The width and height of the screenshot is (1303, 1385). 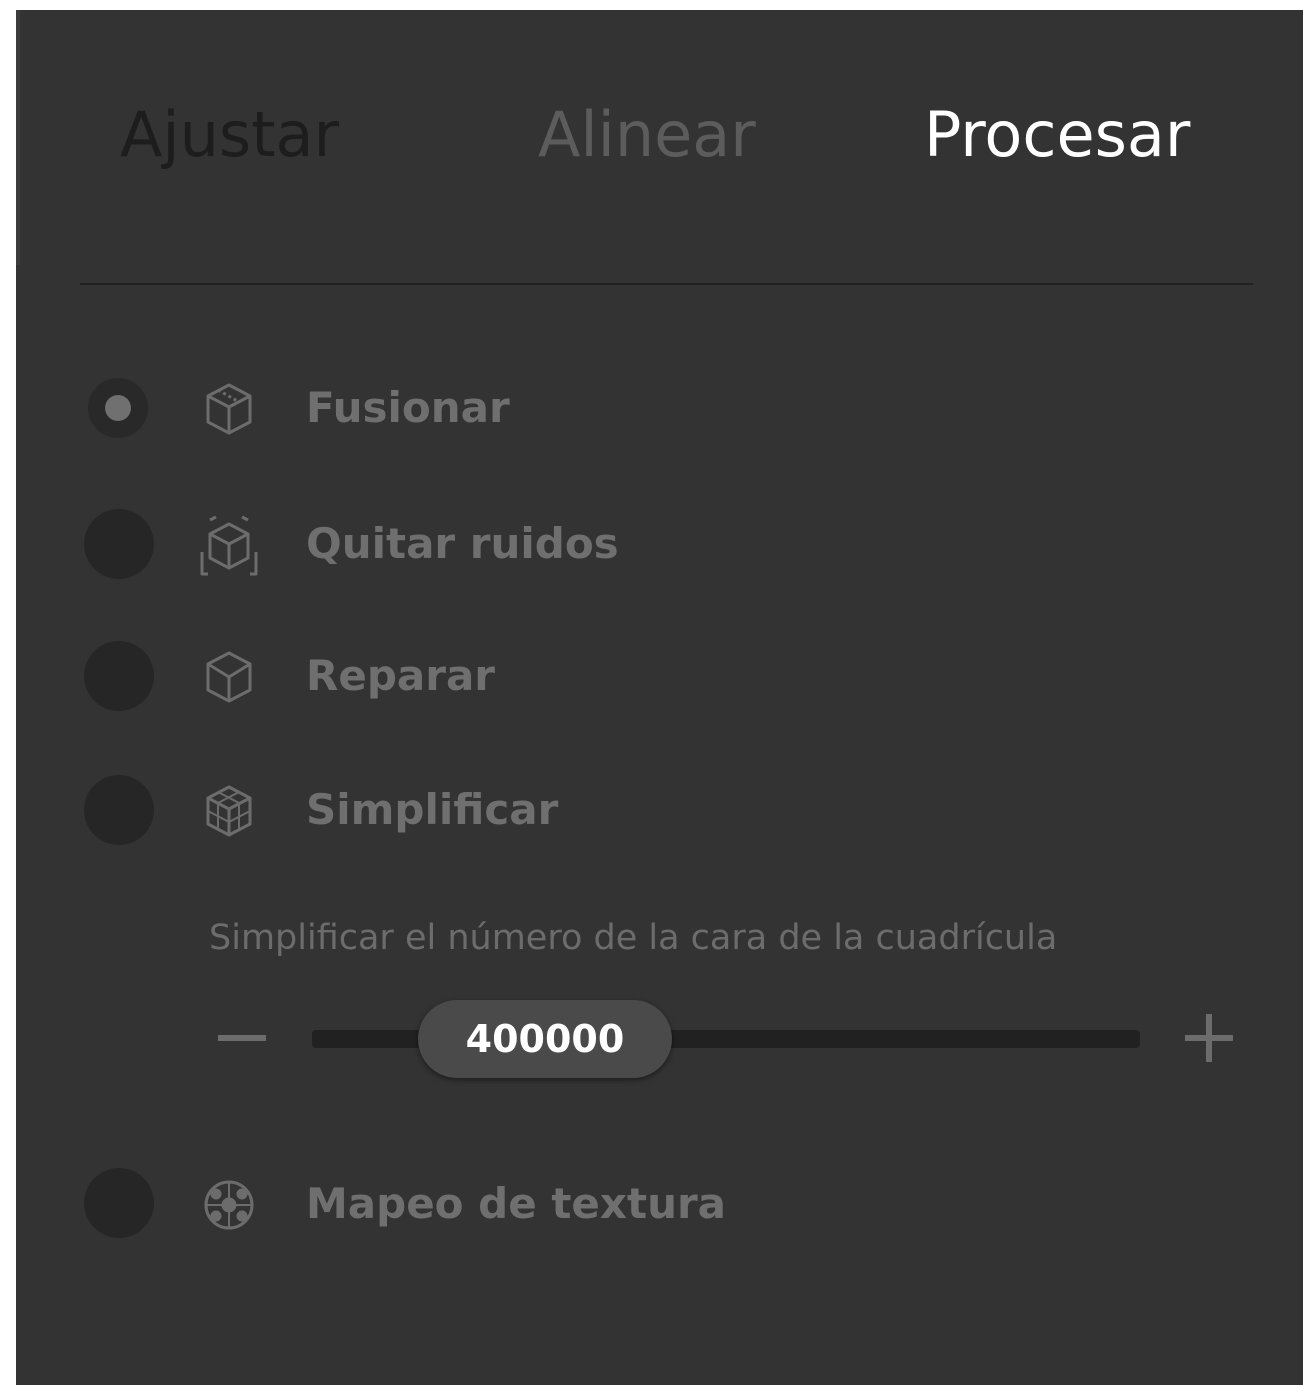 What do you see at coordinates (229, 1205) in the screenshot?
I see `texture-sphere-icon` at bounding box center [229, 1205].